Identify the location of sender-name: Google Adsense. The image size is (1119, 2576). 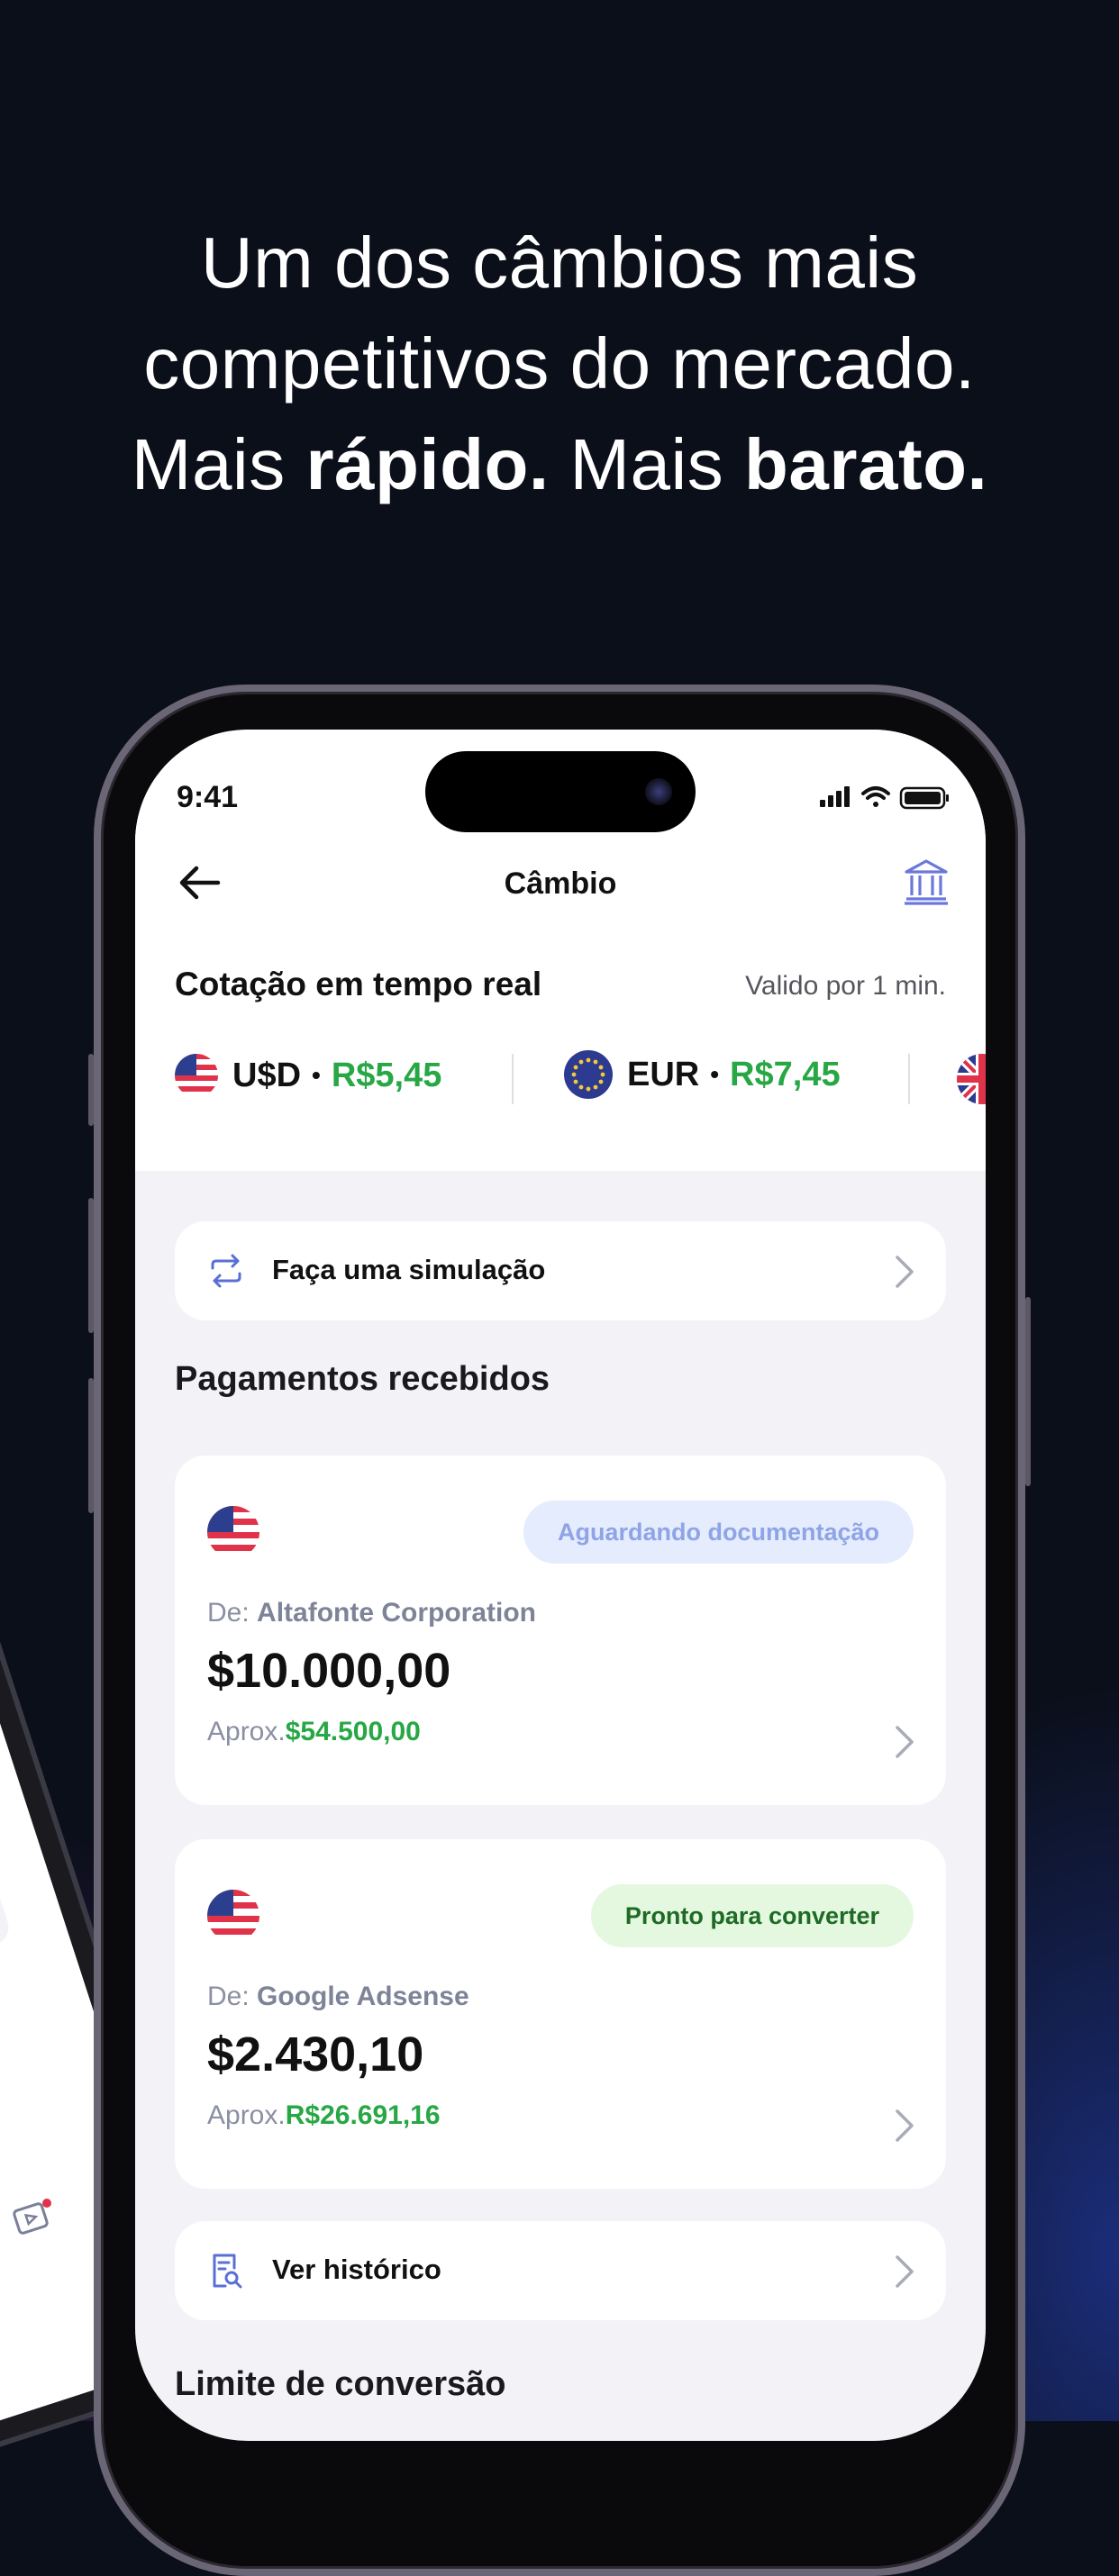
(363, 1996).